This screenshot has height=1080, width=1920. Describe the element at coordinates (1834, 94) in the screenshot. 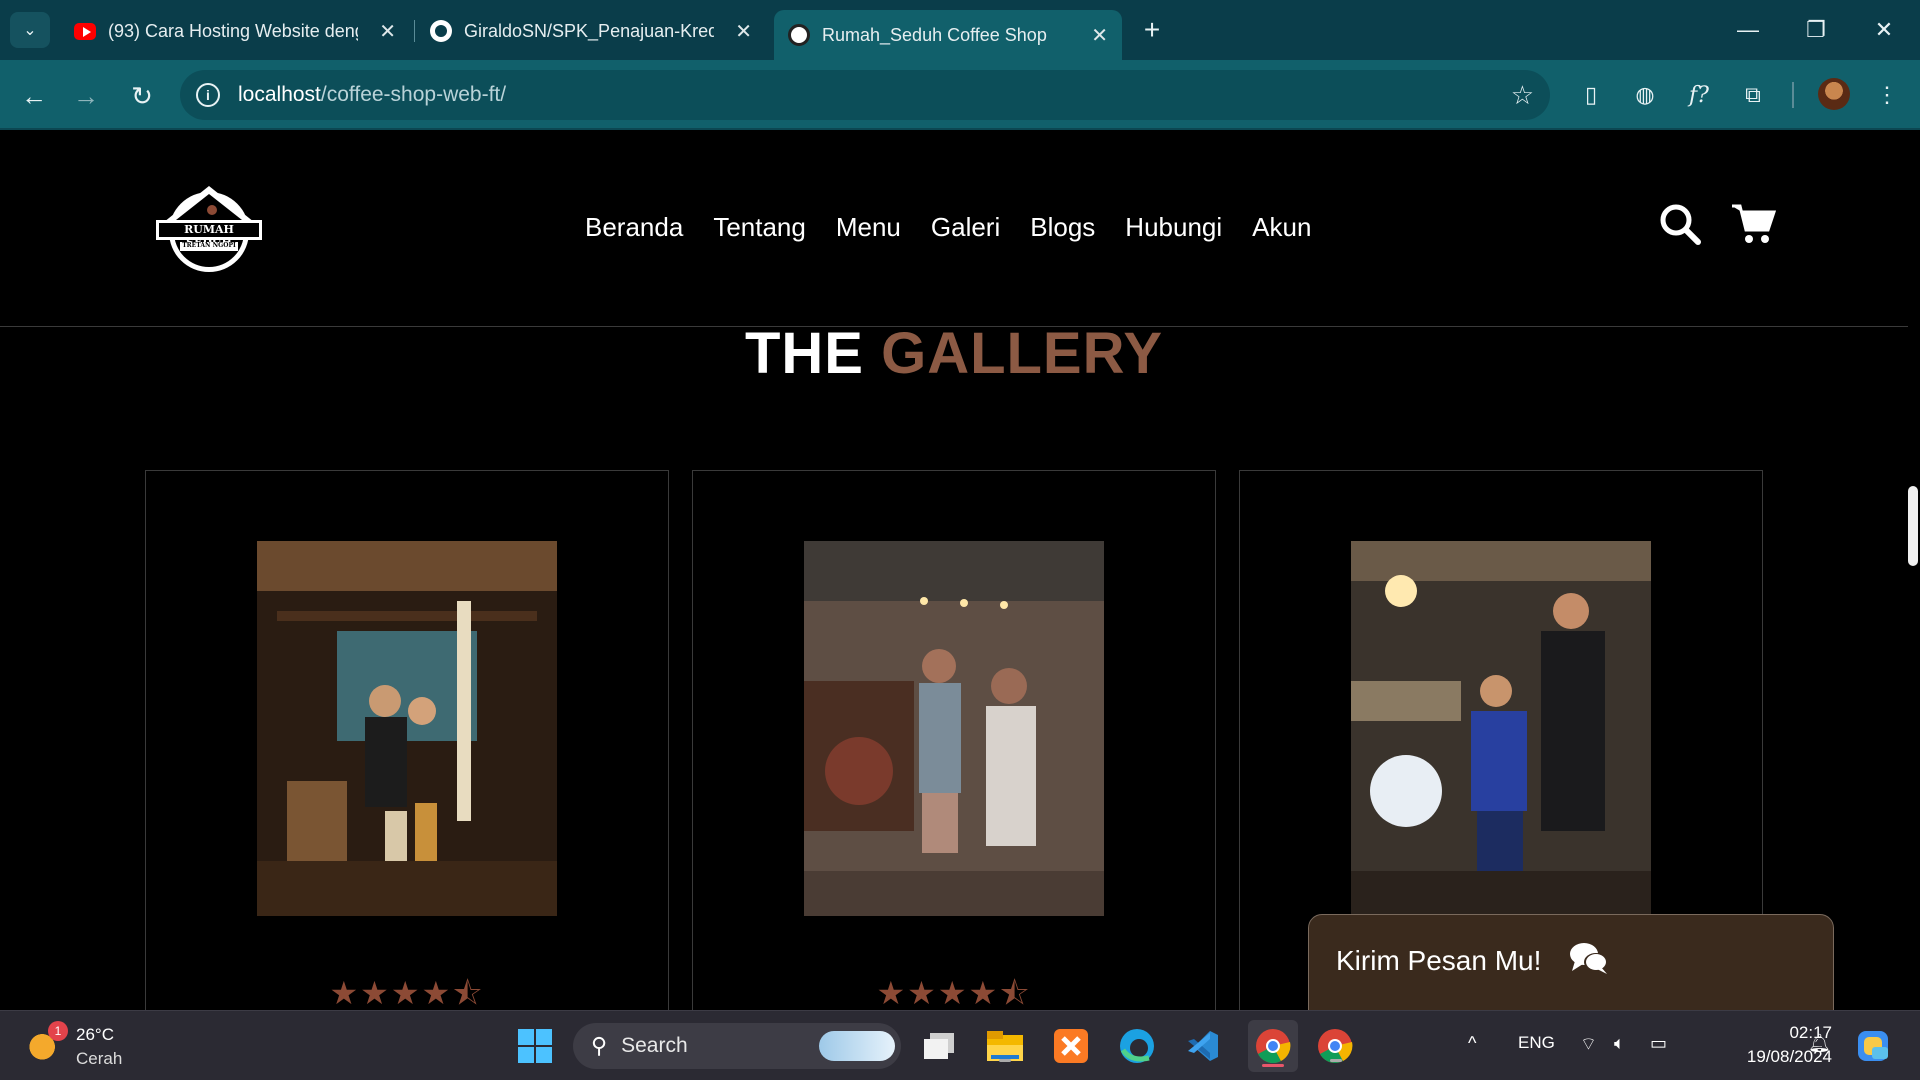

I see `profile-avatar` at that location.